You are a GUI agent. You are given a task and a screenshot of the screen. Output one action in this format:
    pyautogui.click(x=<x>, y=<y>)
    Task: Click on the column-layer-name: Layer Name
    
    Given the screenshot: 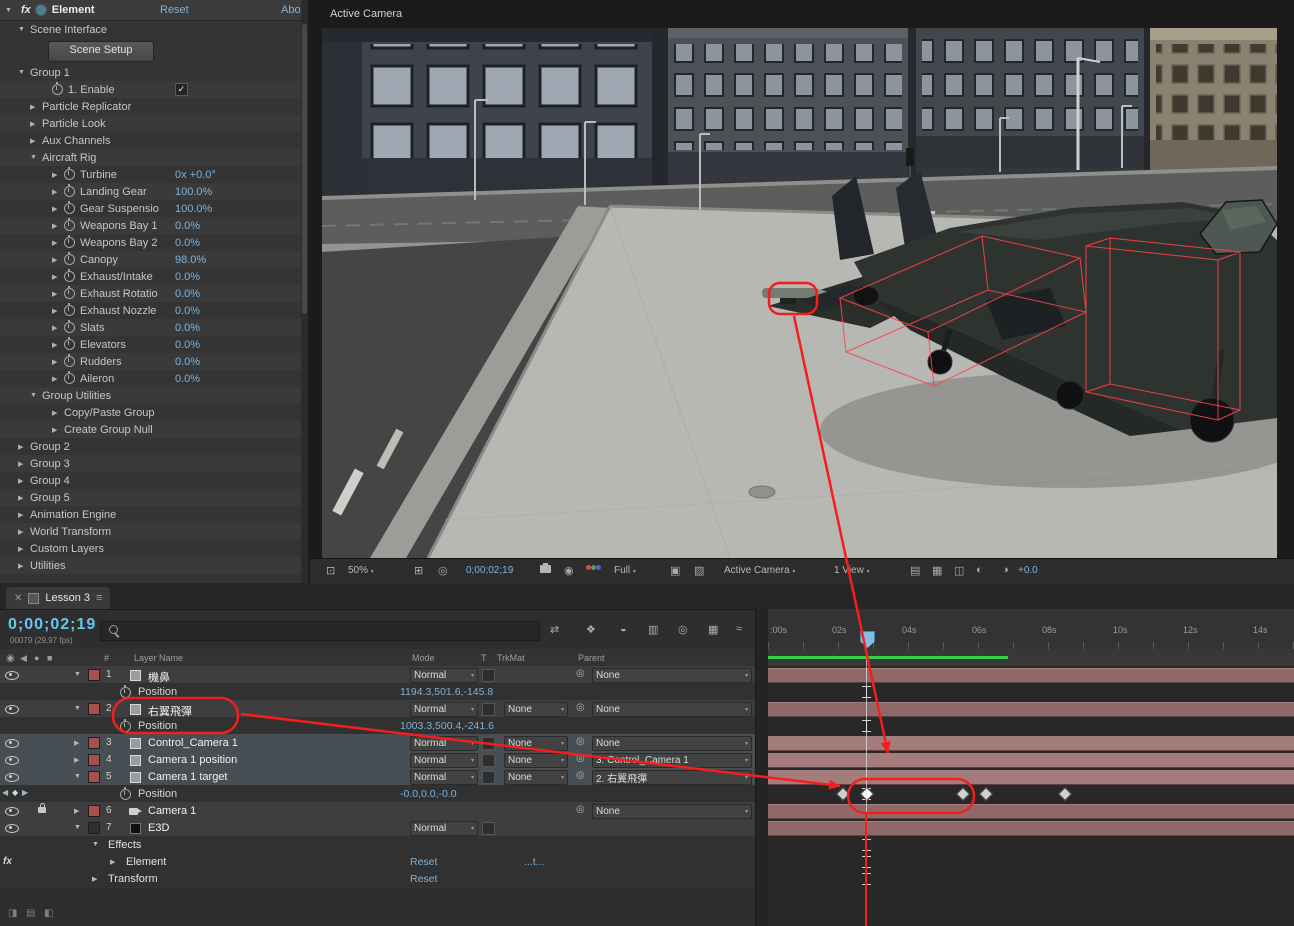 What is the action you would take?
    pyautogui.click(x=158, y=658)
    